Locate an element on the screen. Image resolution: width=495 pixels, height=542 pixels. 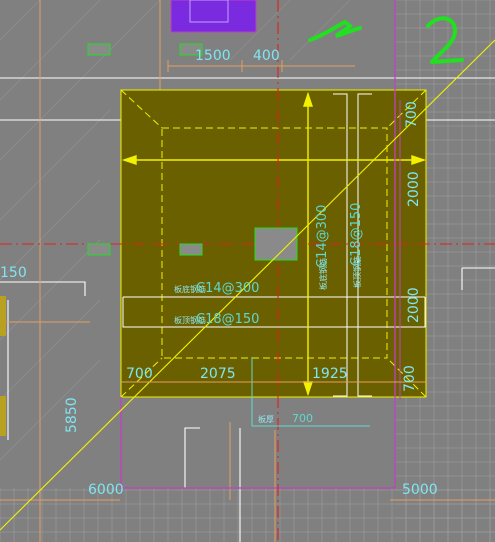
rebar-value-top-x: C18@150 is located at coordinates (227, 319).